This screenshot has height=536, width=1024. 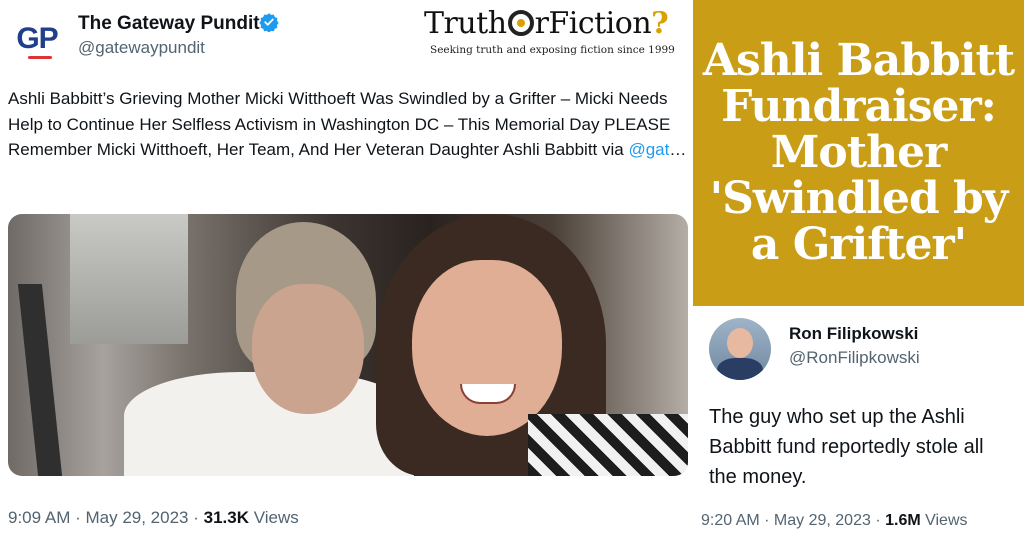 I want to click on avatar, so click(x=740, y=349).